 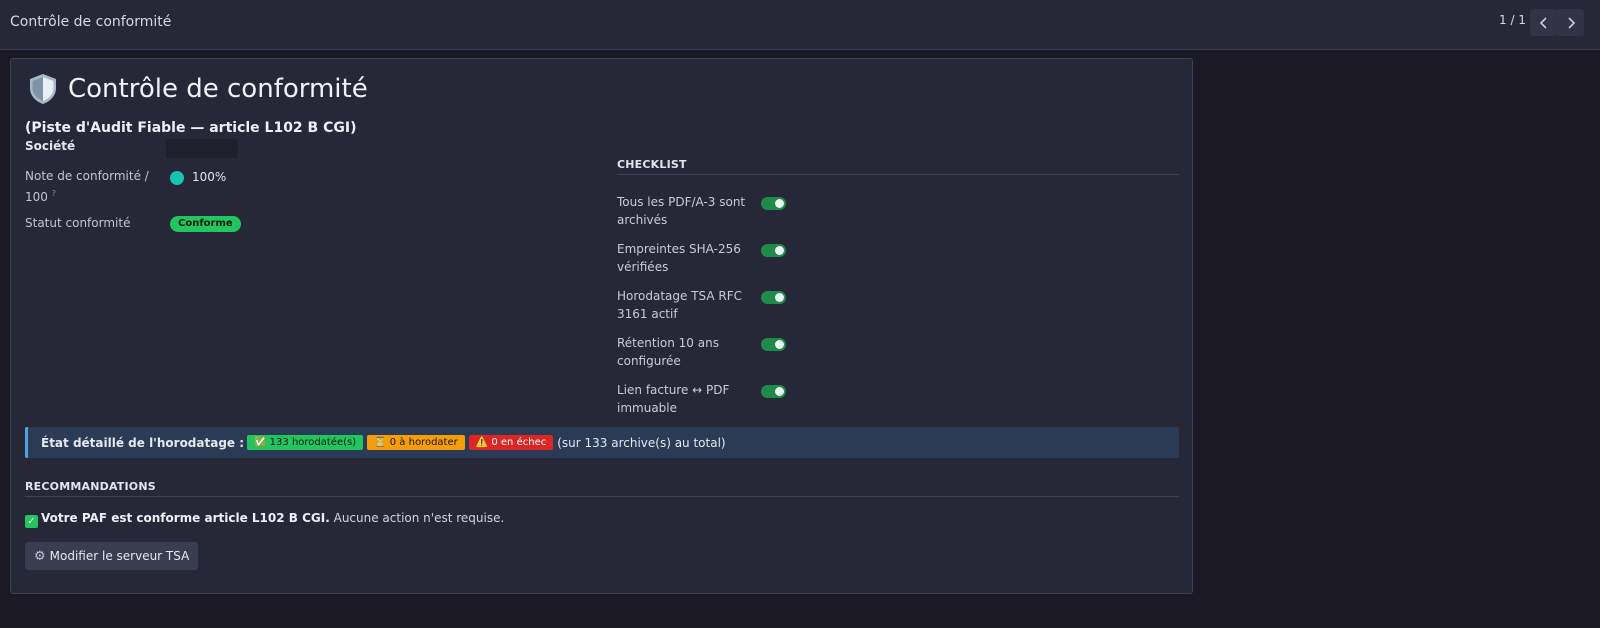 I want to click on archive-total-text: (sur 133 archive(s) au total), so click(x=641, y=442).